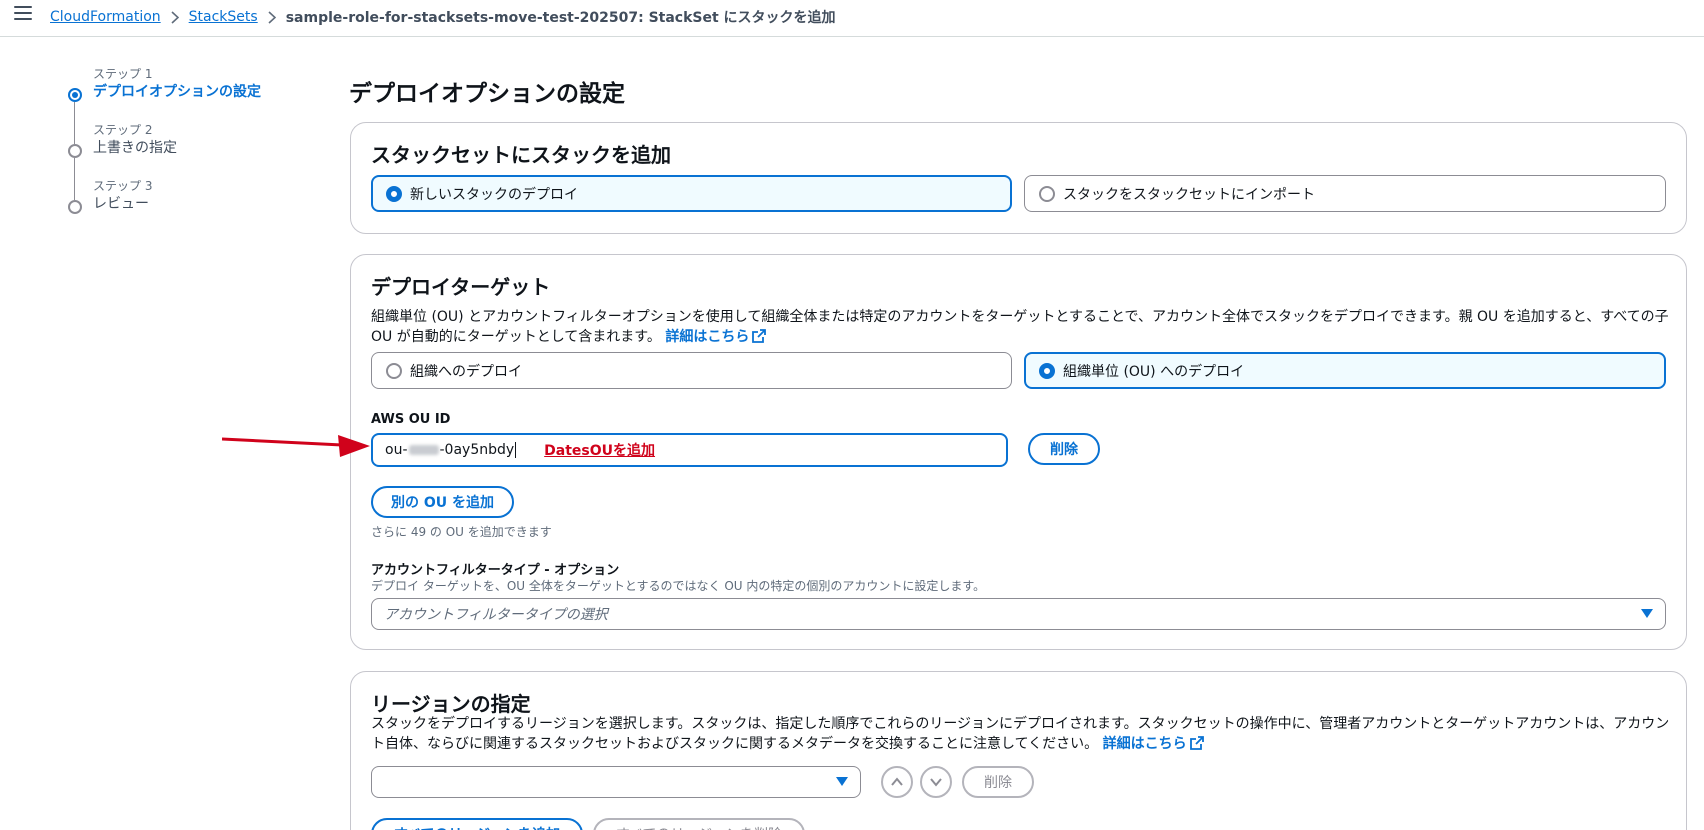 This screenshot has height=830, width=1704. Describe the element at coordinates (105, 17) in the screenshot. I see `breadcrumb-cloudformation: CloudFormation` at that location.